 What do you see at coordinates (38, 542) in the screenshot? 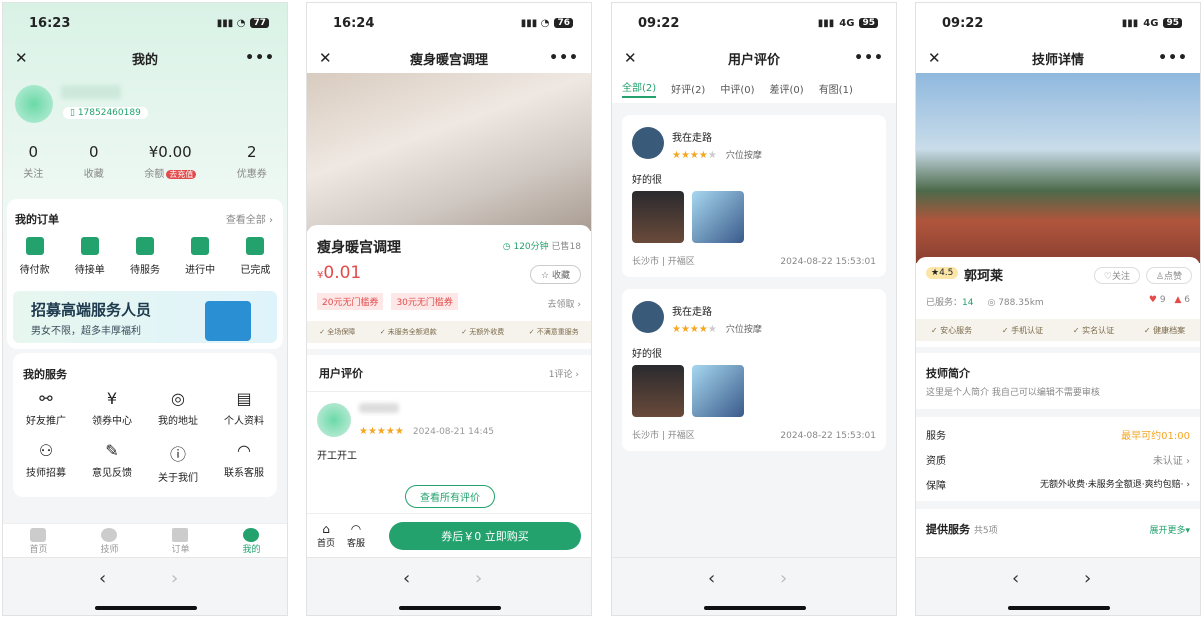
I see `tab-home: 首页` at bounding box center [38, 542].